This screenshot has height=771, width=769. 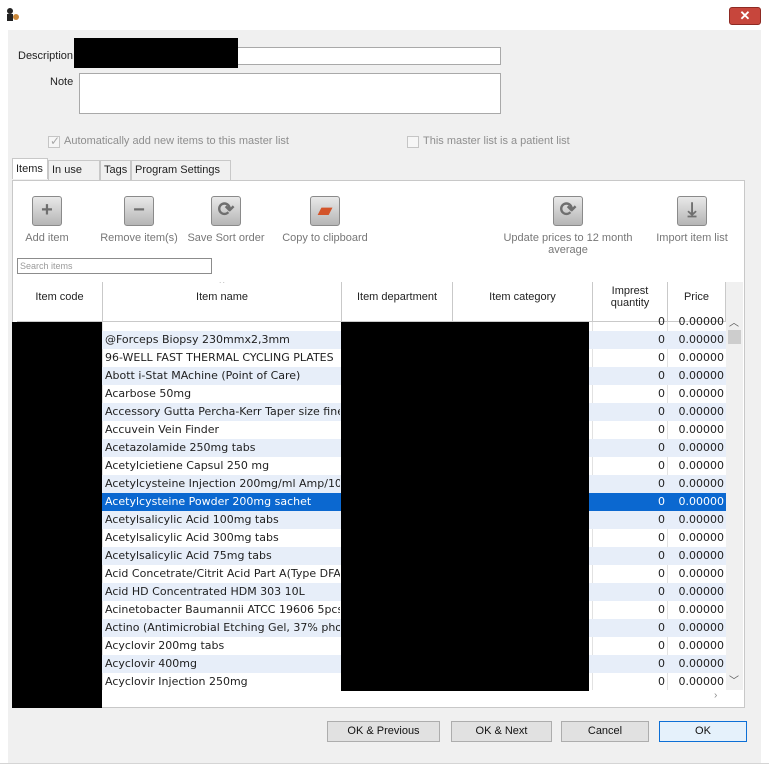 I want to click on close-icon: ✕, so click(x=745, y=15).